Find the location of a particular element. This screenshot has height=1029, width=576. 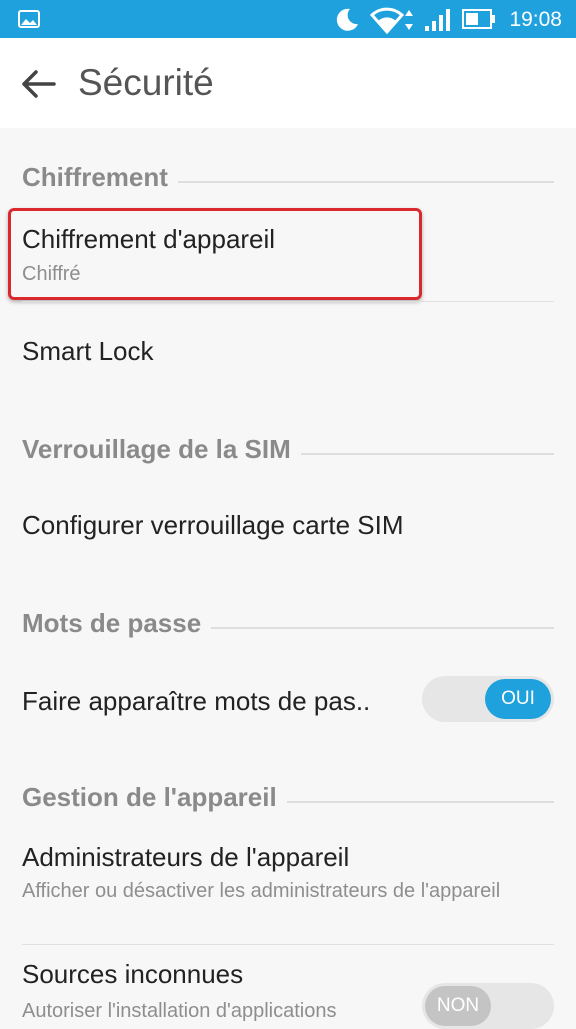

moon-icon is located at coordinates (347, 19).